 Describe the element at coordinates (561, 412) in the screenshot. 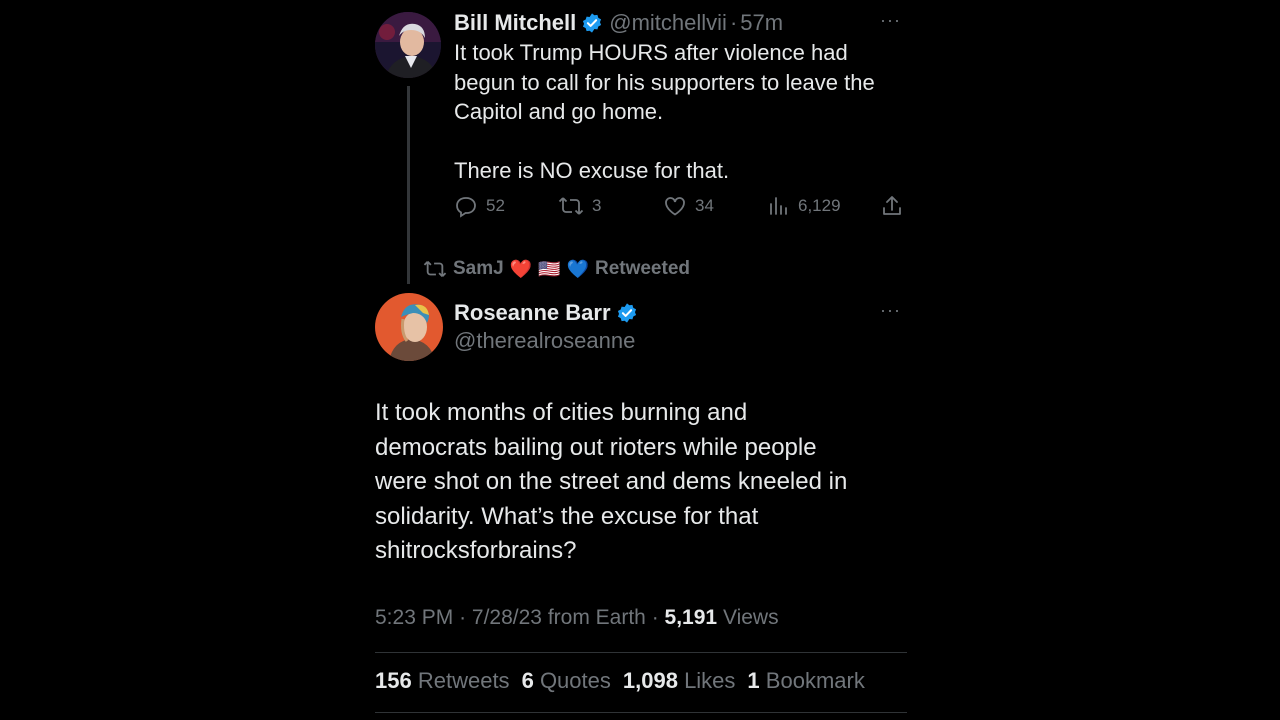

I see `tweet-text-line: It took months of cities burning and` at that location.